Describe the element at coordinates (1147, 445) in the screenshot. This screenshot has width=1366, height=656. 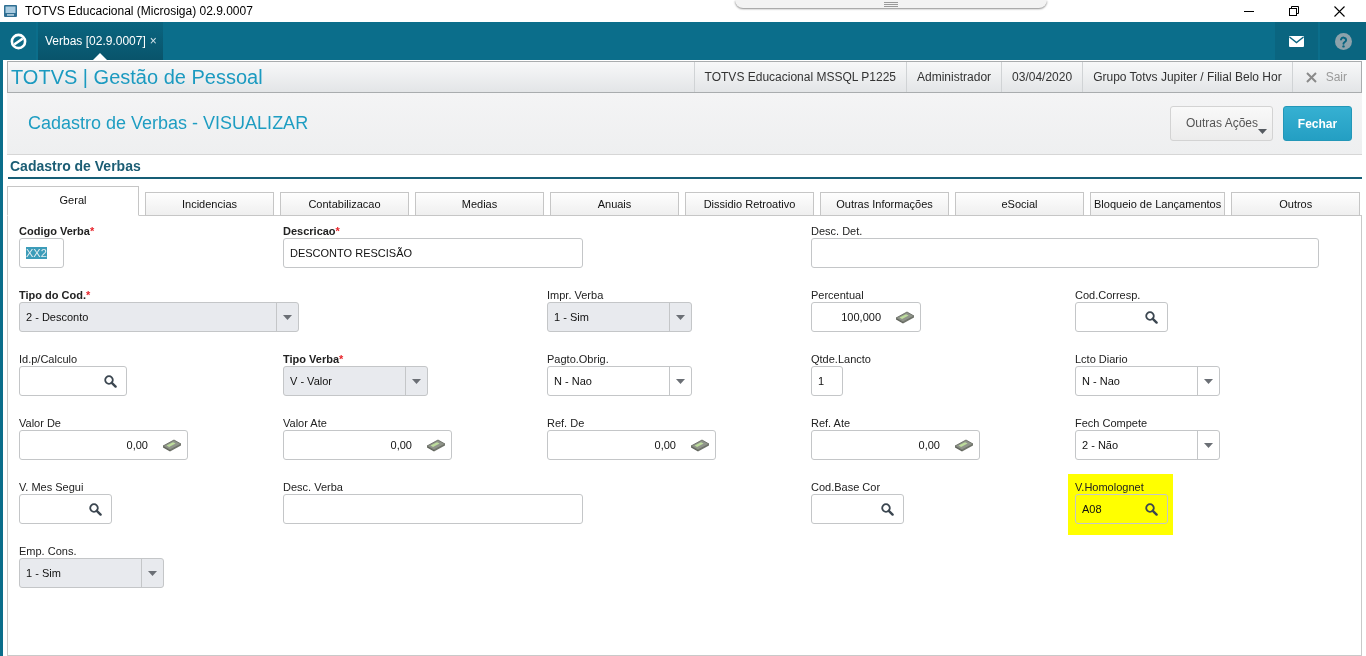
I see `dropdown-field: 2 - Não` at that location.